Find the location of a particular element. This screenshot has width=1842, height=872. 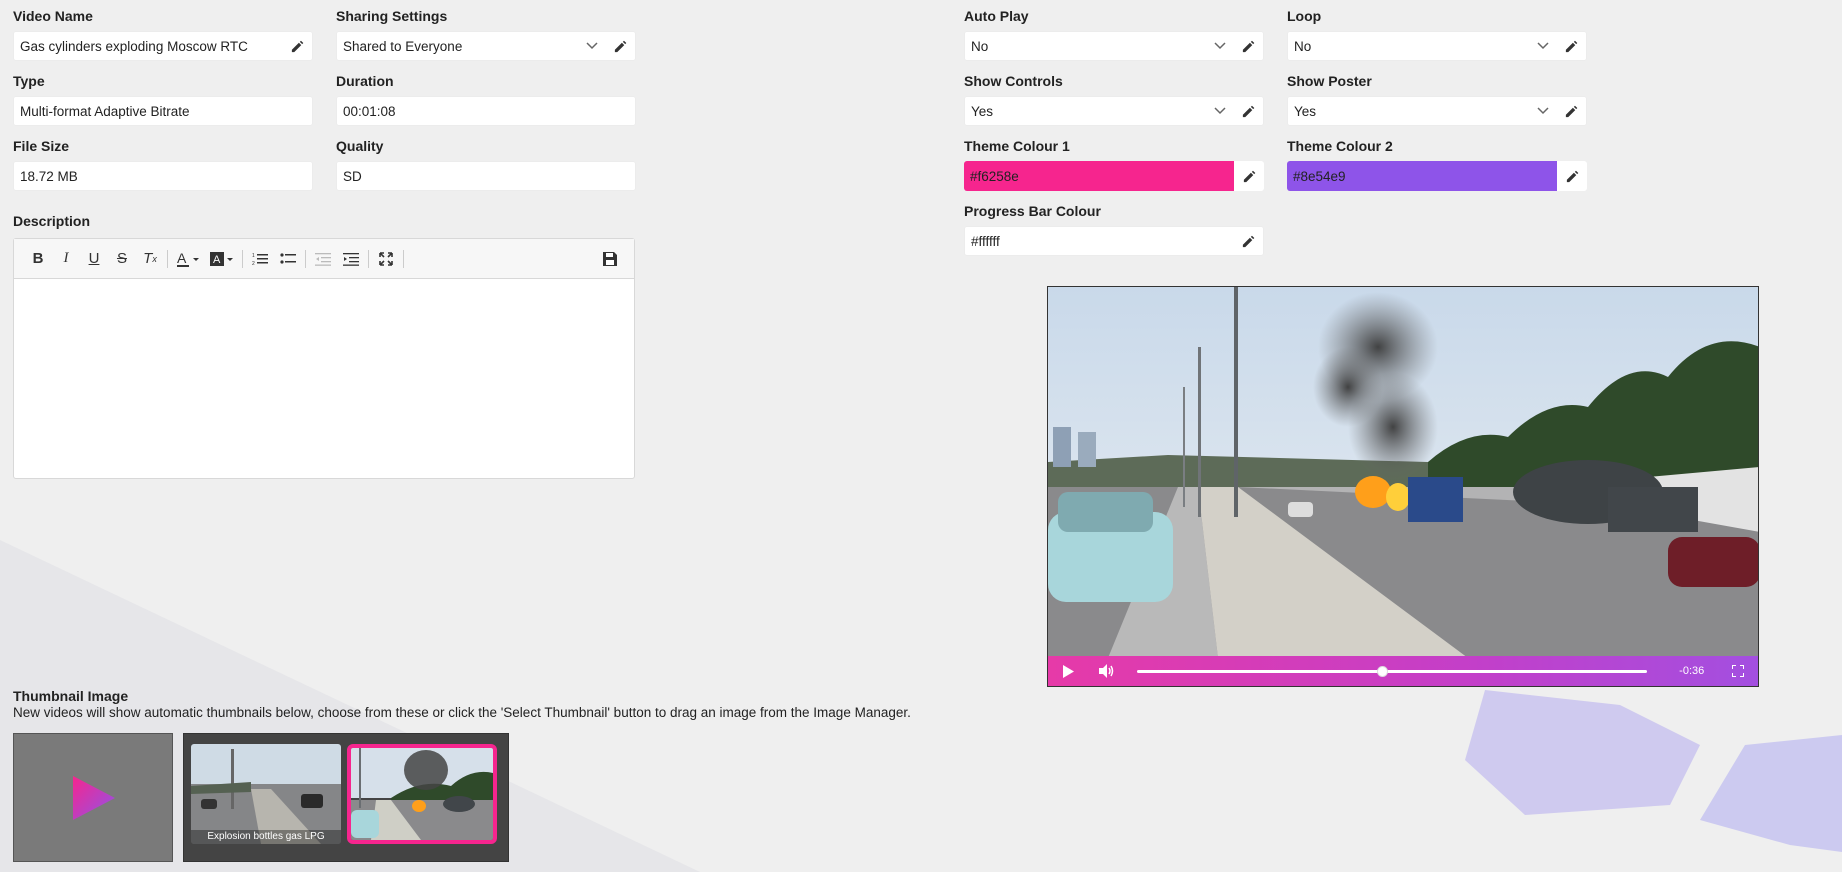

highlight-icon: A is located at coordinates (221, 258).